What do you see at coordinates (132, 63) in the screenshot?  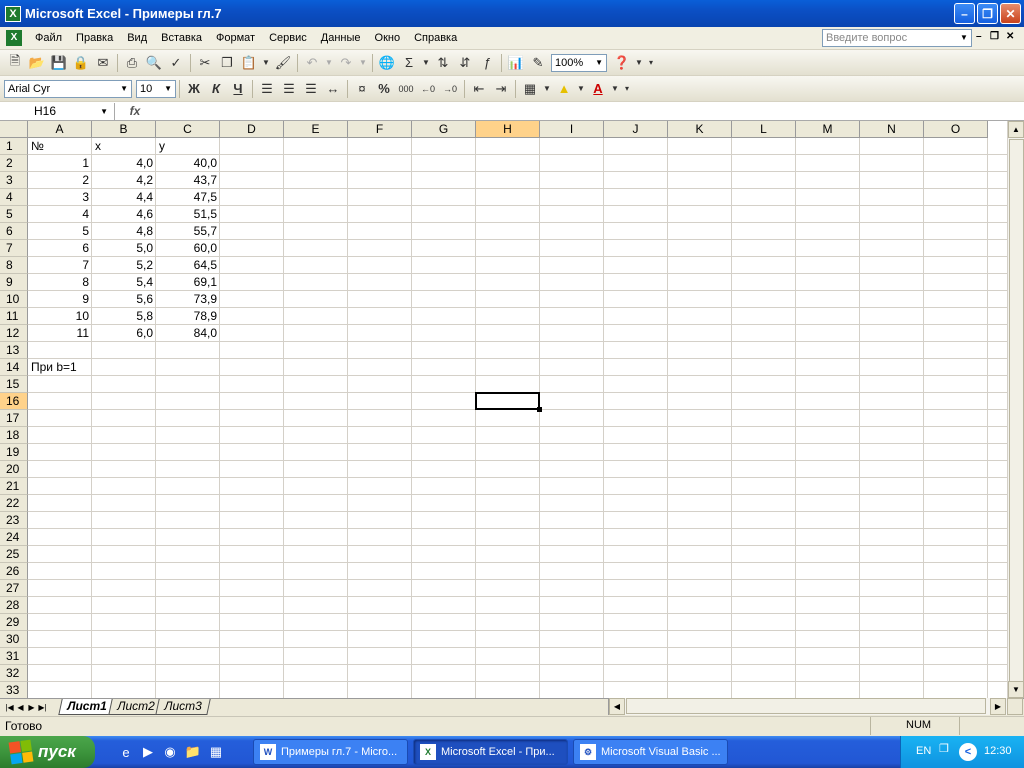 I see `print-icon: ⎙` at bounding box center [132, 63].